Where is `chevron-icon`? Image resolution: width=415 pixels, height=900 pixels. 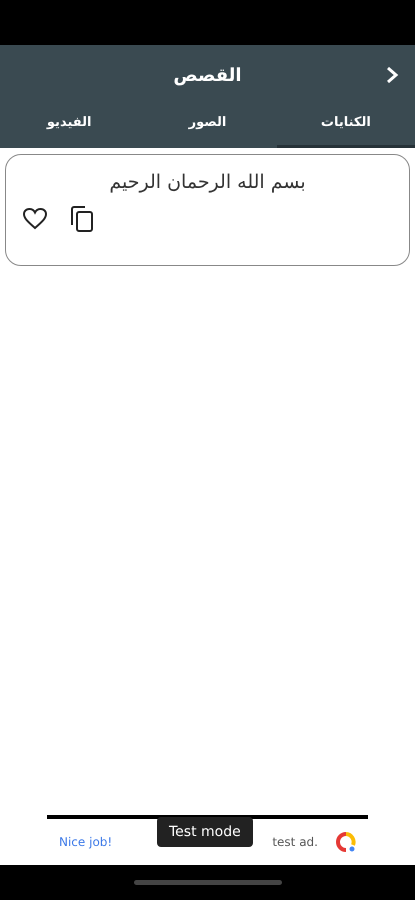
chevron-icon is located at coordinates (392, 75).